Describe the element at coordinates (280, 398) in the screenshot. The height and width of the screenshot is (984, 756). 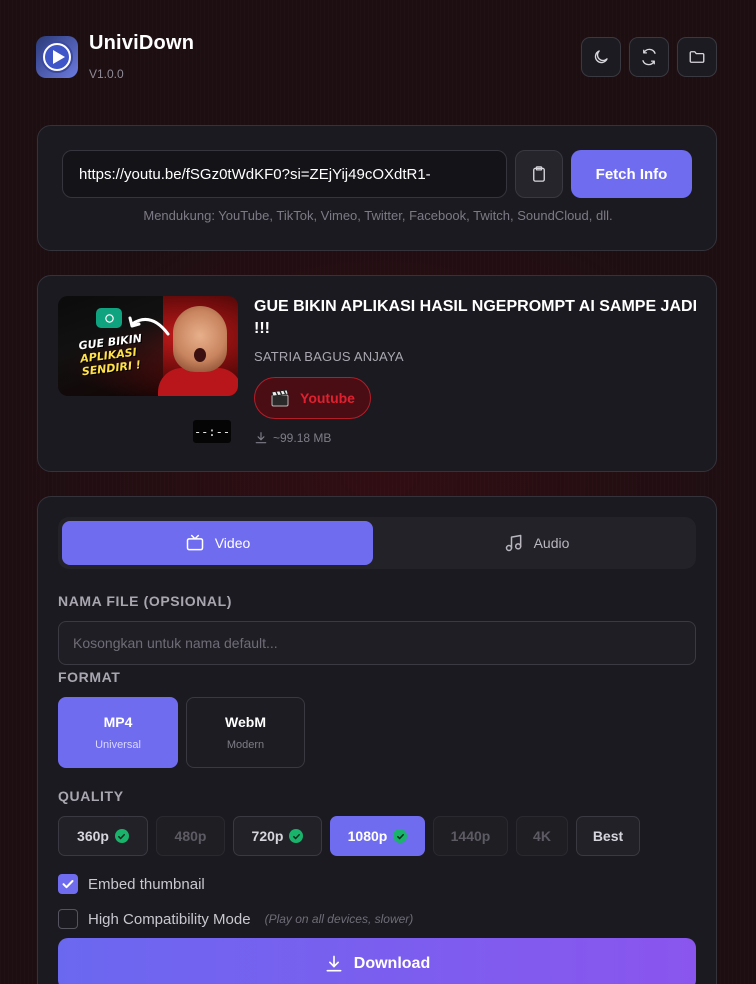
I see `clapperboard-icon` at that location.